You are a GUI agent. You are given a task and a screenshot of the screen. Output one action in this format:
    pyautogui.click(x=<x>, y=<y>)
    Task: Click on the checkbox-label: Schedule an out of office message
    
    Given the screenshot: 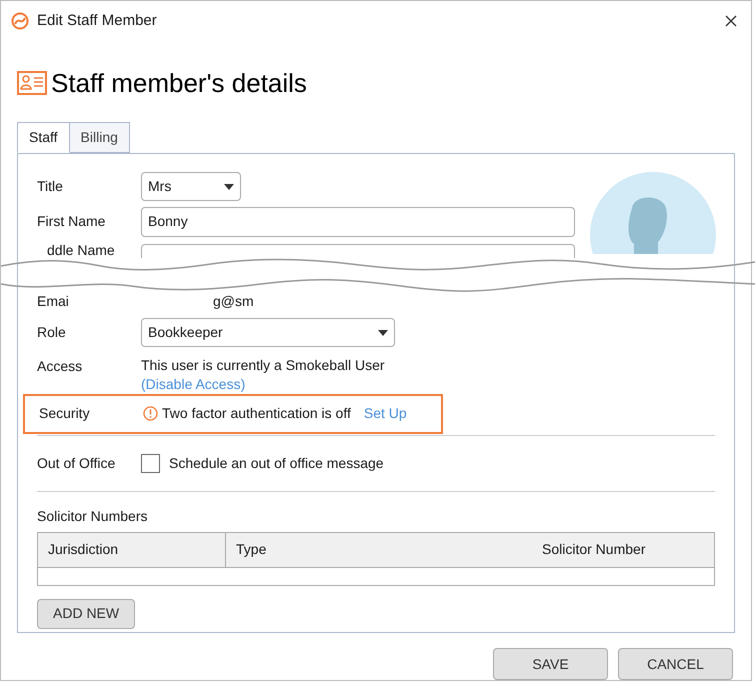 What is the action you would take?
    pyautogui.click(x=276, y=463)
    